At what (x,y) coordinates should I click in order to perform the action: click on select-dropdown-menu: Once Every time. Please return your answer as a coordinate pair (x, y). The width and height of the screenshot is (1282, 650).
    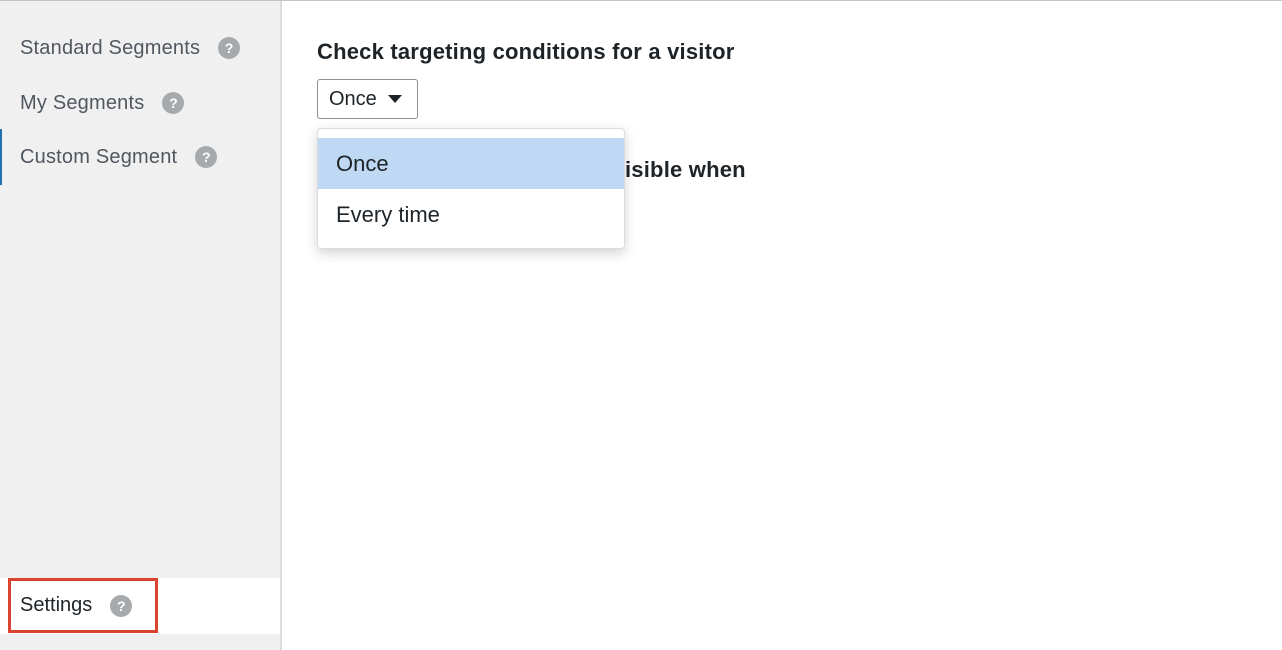
    Looking at the image, I should click on (471, 188).